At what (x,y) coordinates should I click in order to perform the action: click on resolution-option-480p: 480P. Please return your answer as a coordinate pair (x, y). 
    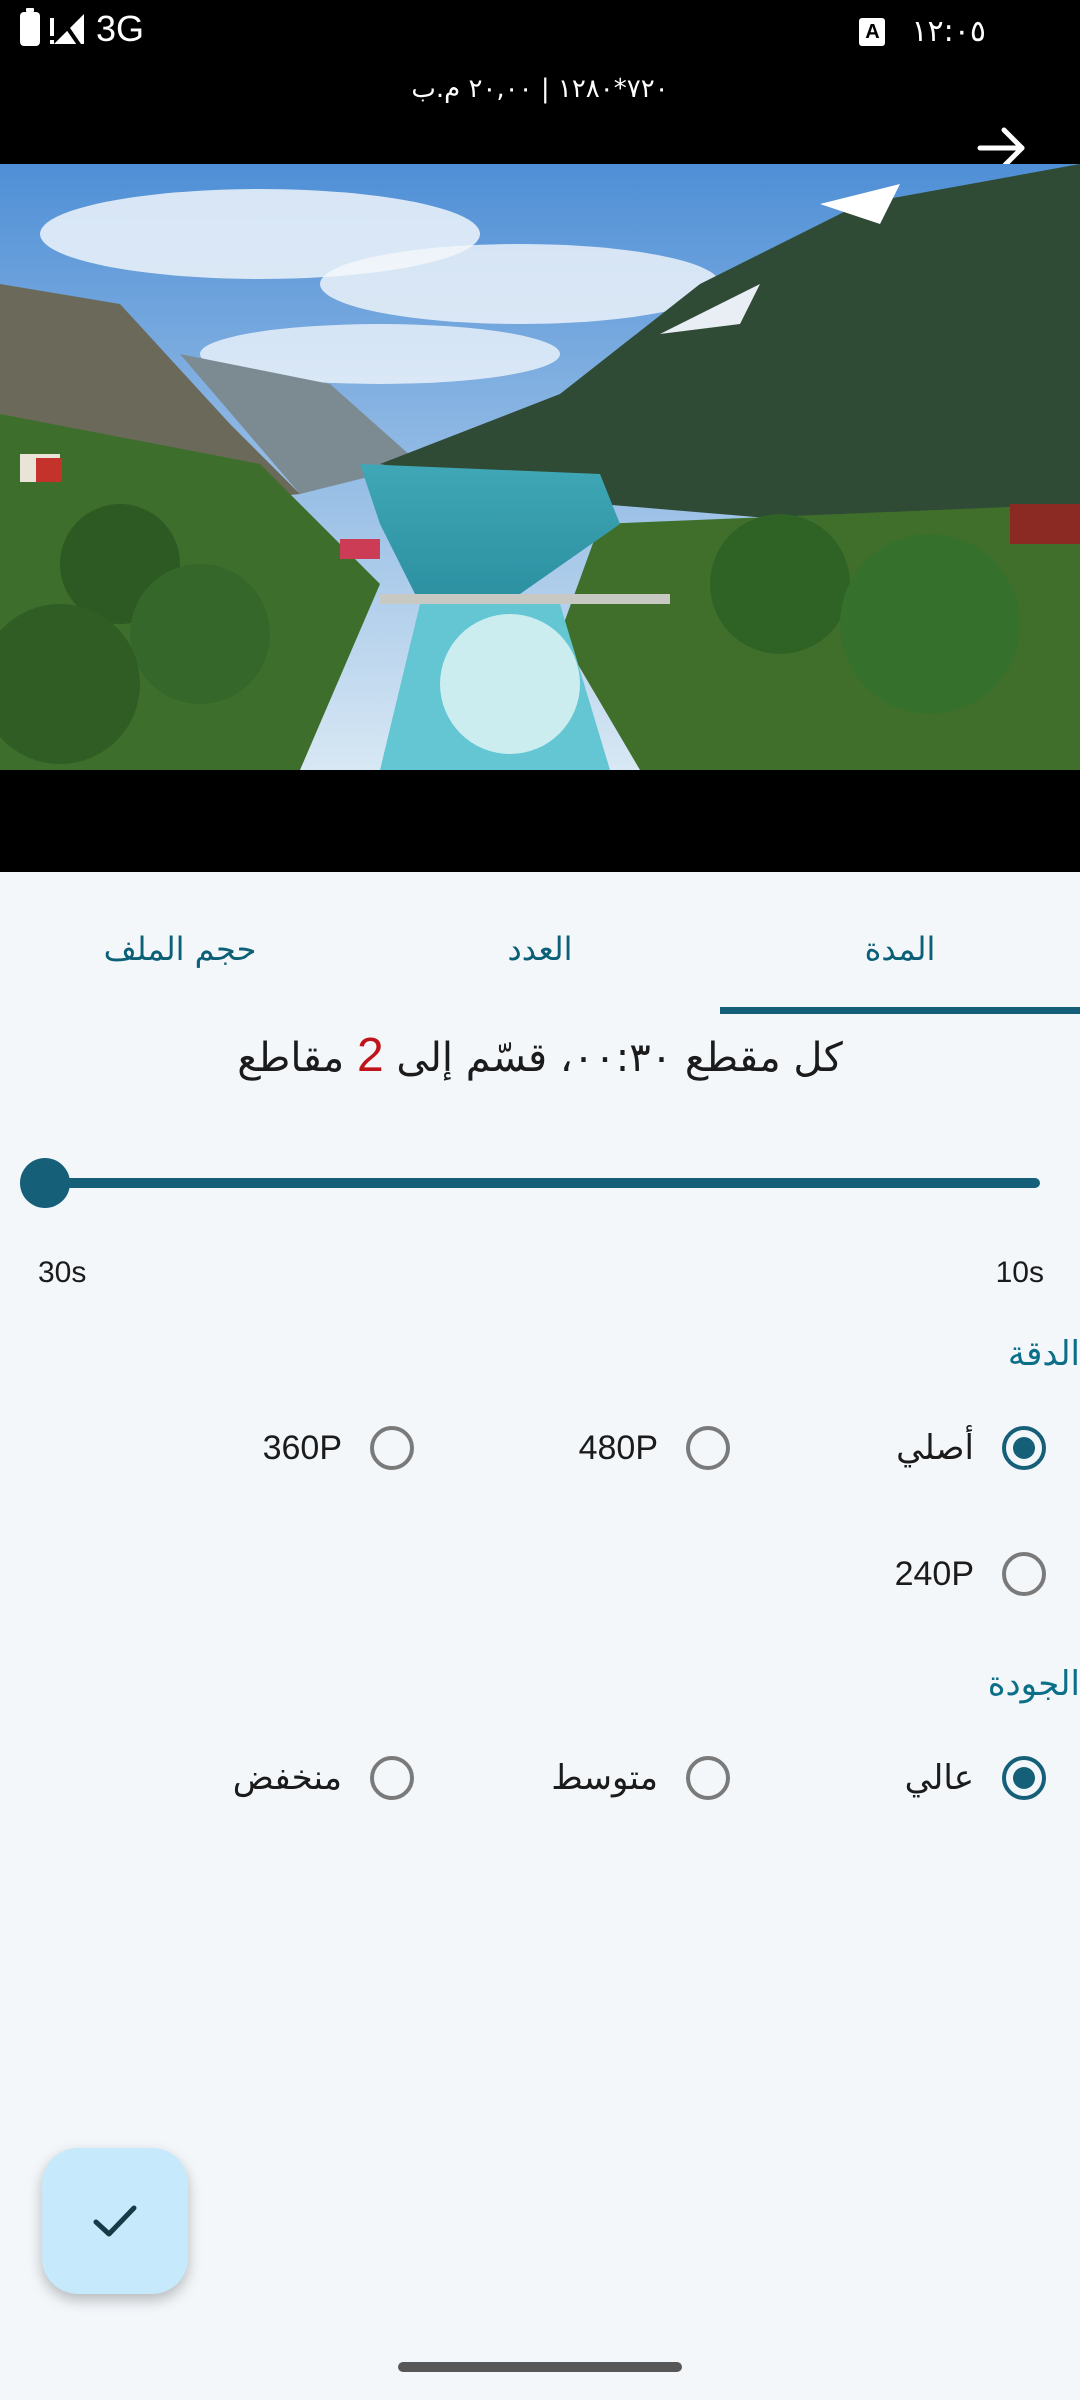
    Looking at the image, I should click on (610, 1452).